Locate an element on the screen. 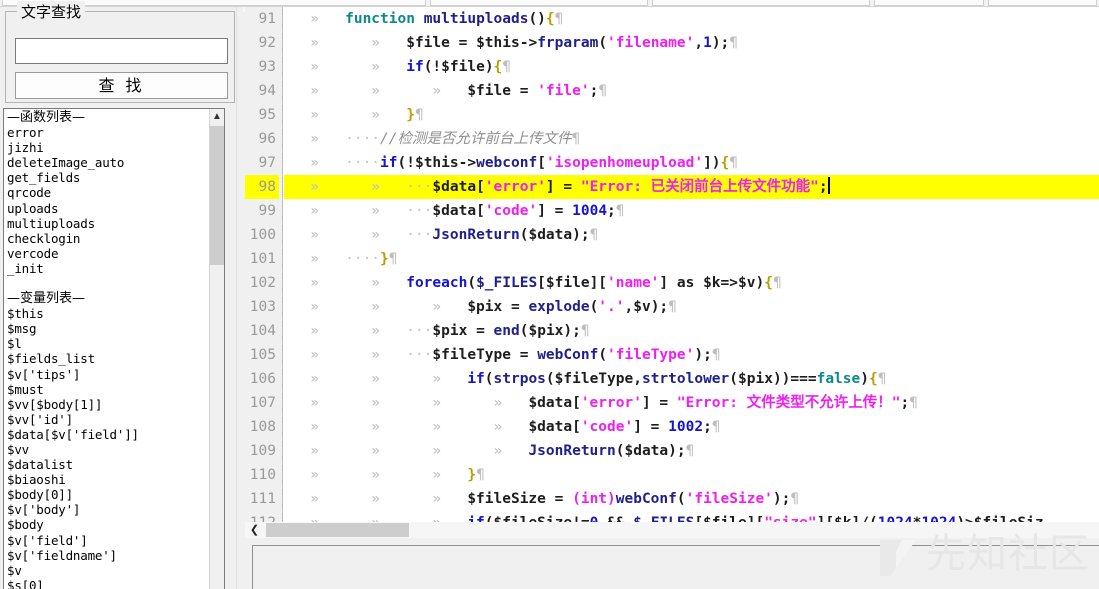 The image size is (1099, 589). search-input is located at coordinates (121, 51).